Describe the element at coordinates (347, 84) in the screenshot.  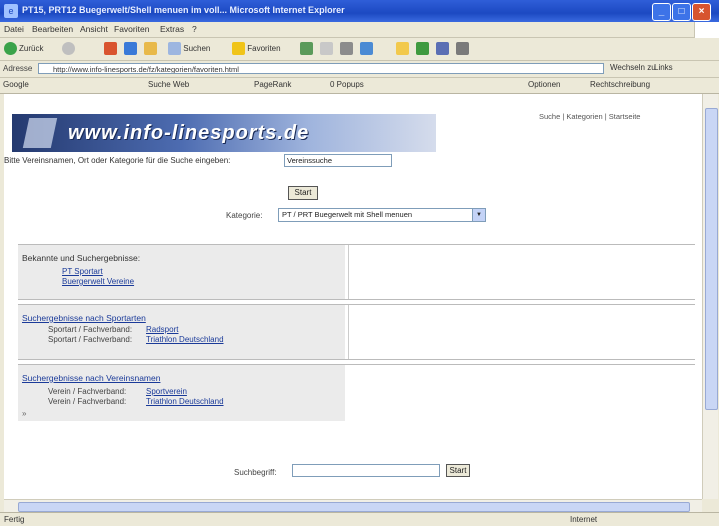
I see `google-popup-blocker: 0 Popups` at that location.